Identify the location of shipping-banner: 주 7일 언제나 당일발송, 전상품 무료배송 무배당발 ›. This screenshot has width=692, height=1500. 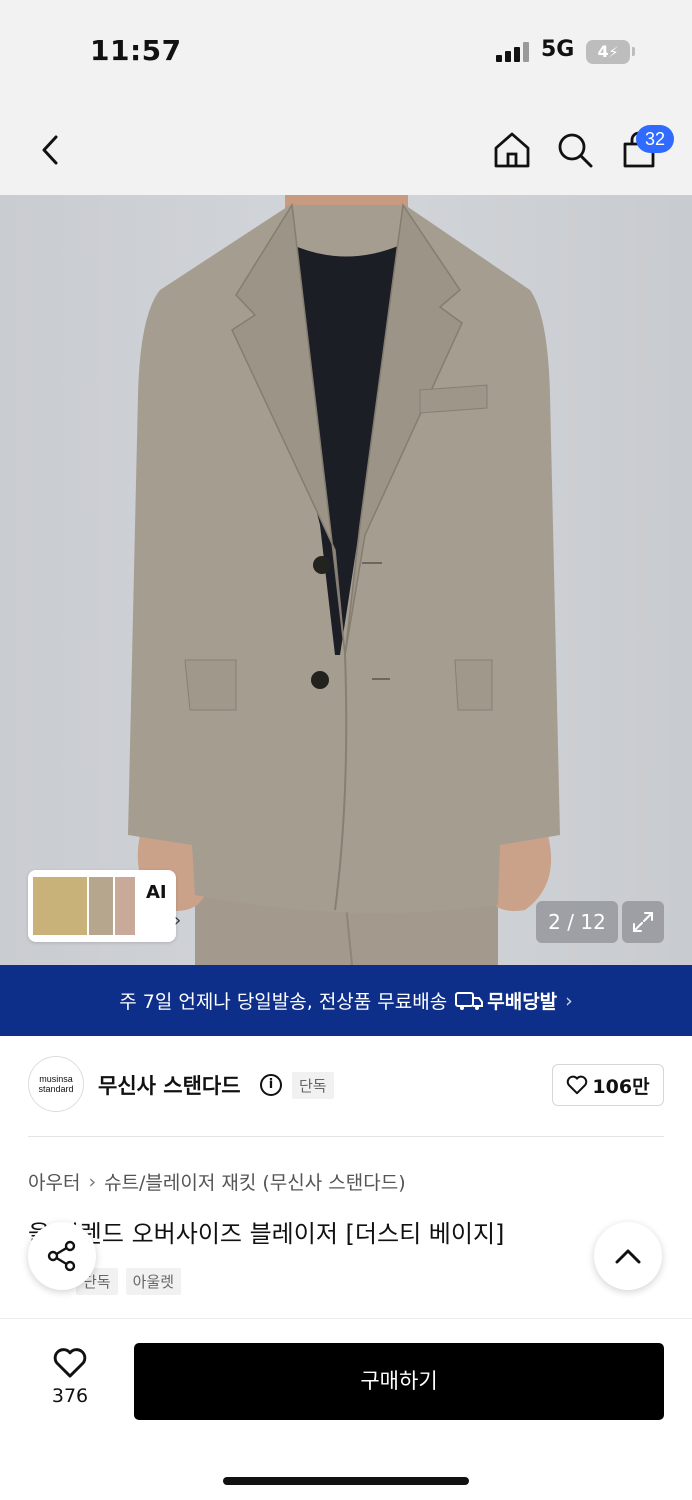
(346, 1000).